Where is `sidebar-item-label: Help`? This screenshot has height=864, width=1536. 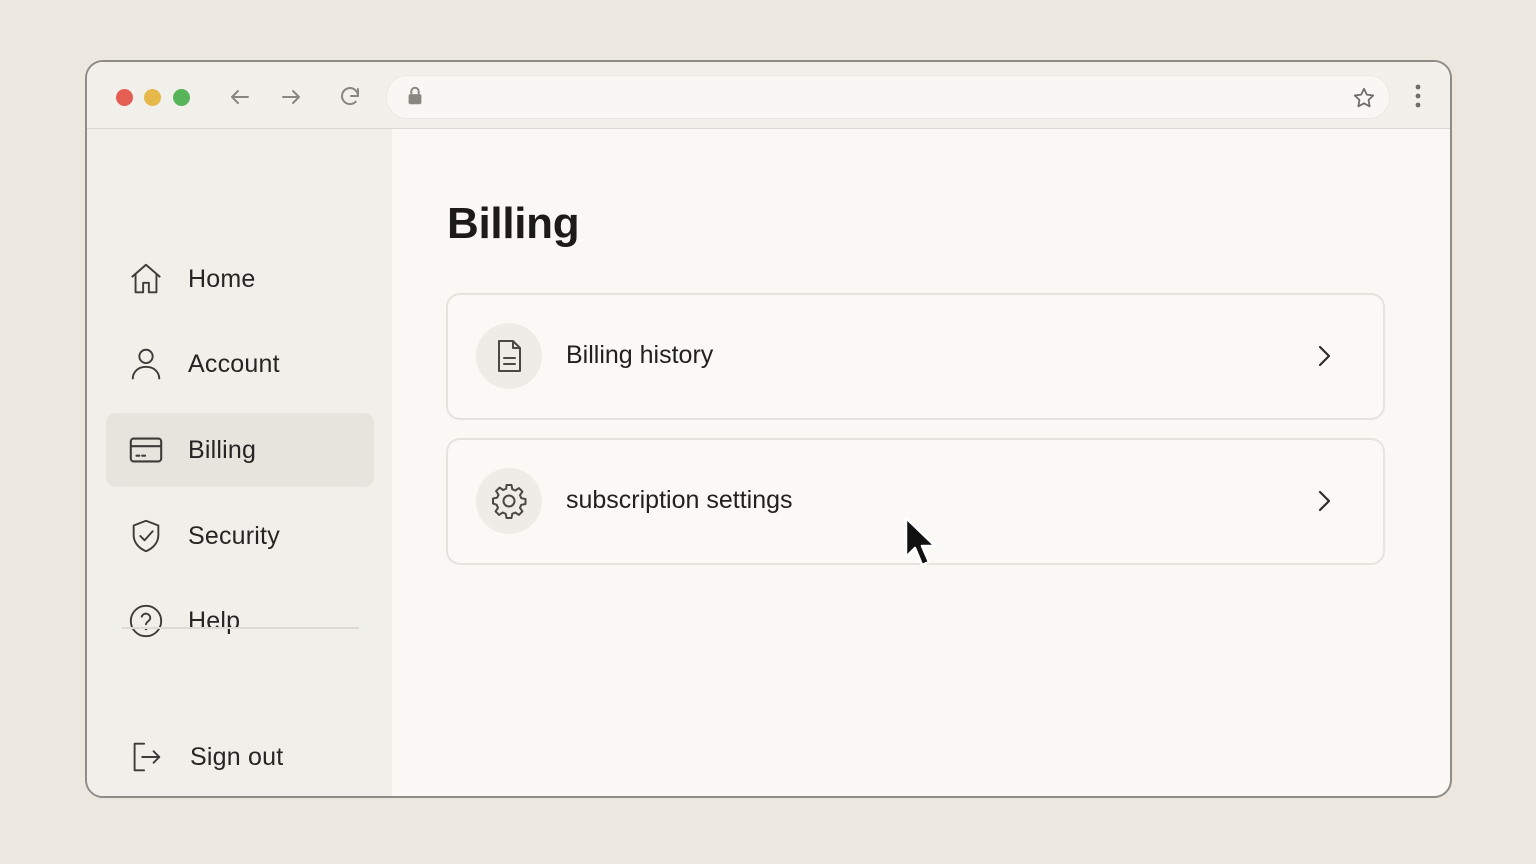 sidebar-item-label: Help is located at coordinates (214, 620).